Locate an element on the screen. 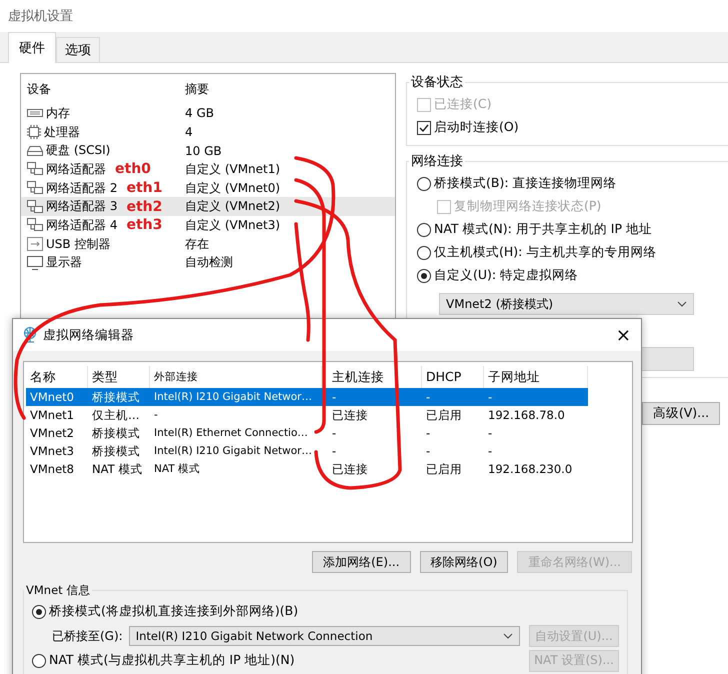  radio-label: 桥接模式(B): 直接连接物理网络 is located at coordinates (525, 183).